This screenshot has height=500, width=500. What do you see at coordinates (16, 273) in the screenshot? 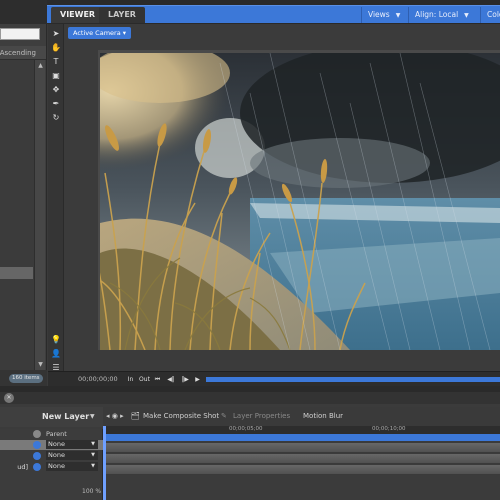
I see `list-item-selected` at bounding box center [16, 273].